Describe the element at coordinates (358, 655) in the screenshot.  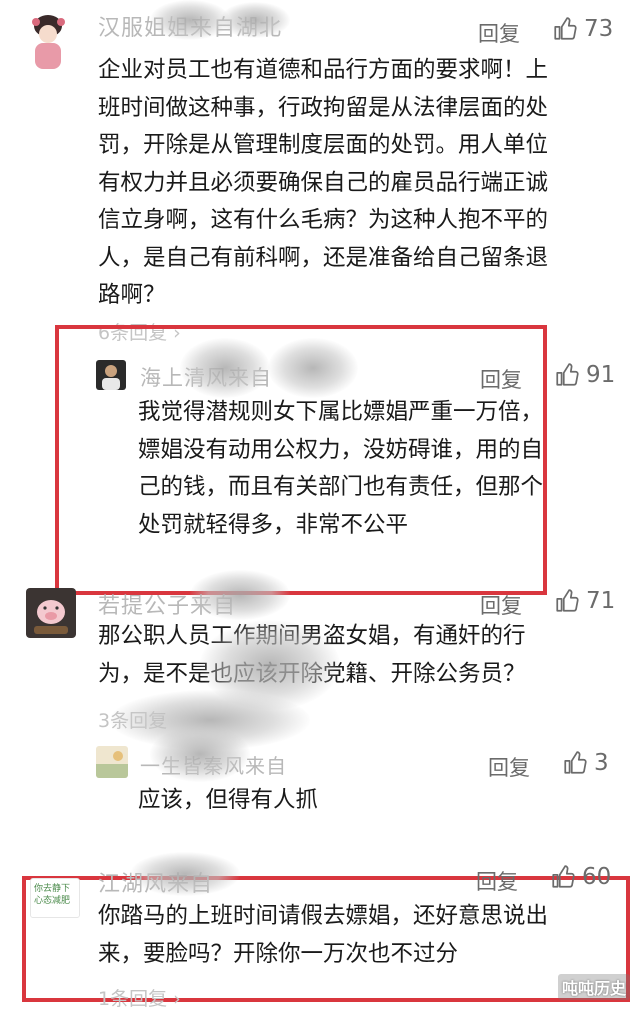
I see `comment-text: 那公职人员工作期间男盗女娼，有通奸的行 为，是不是也应该开除党籍、开除公务员？` at that location.